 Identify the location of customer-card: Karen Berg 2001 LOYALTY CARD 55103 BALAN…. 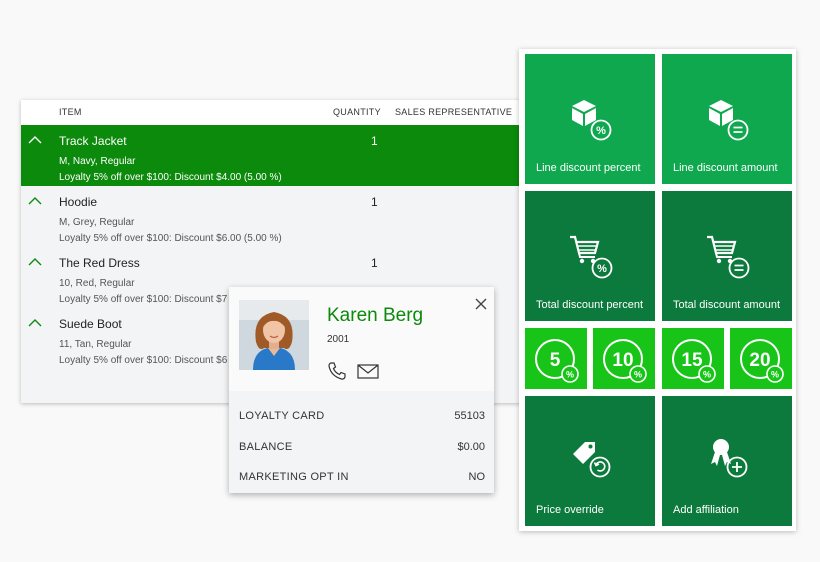
(361, 390).